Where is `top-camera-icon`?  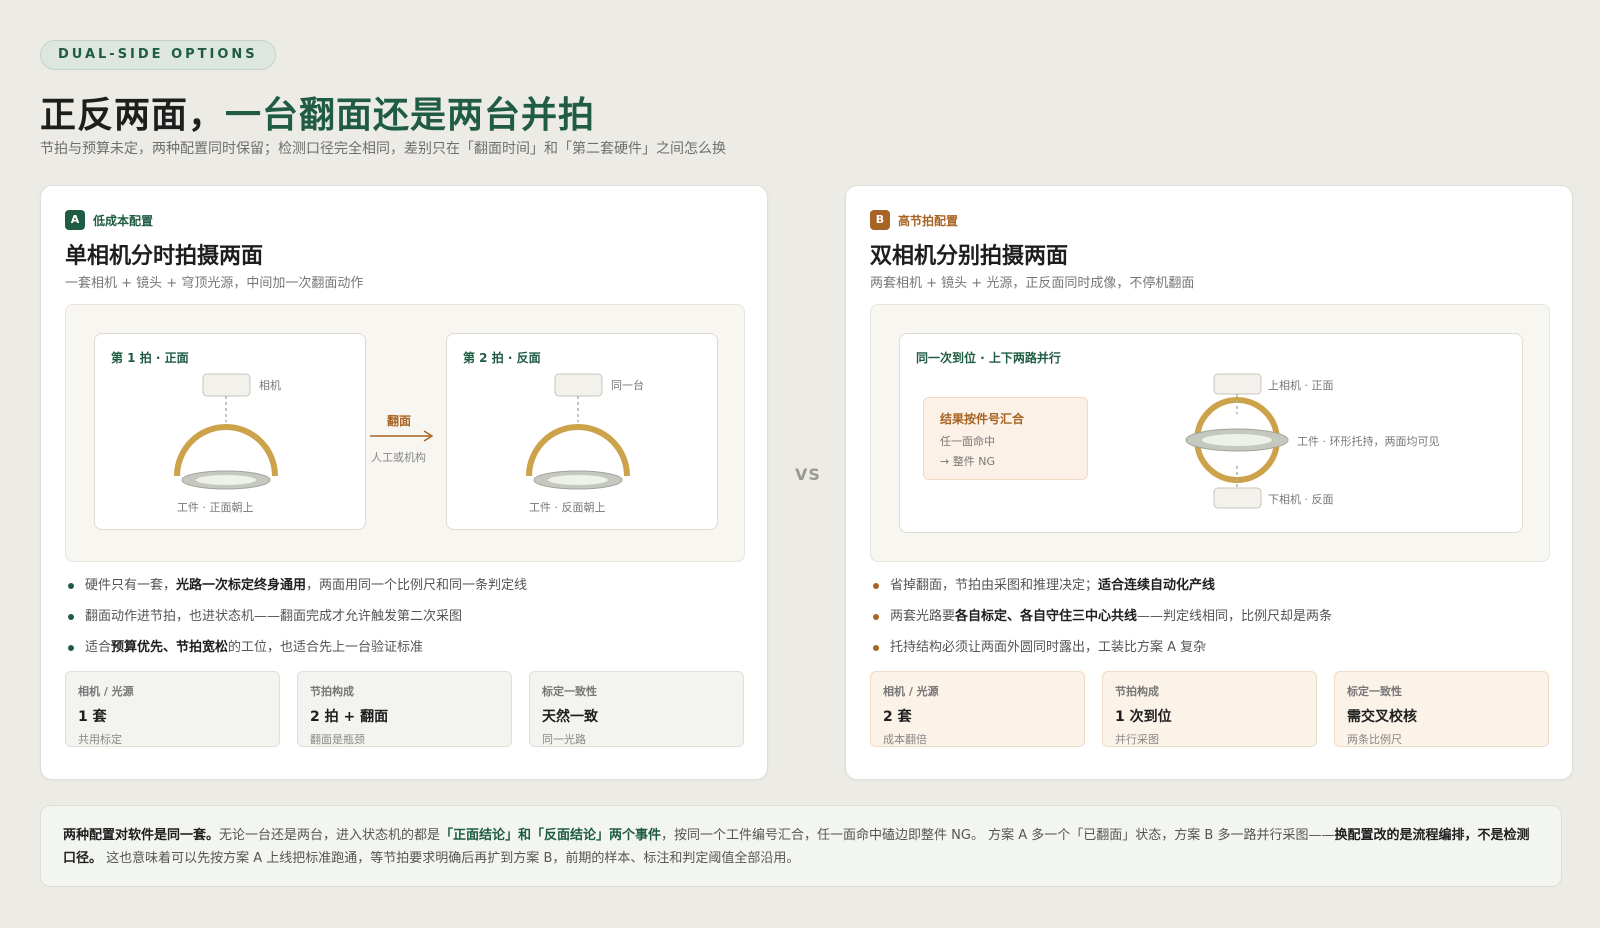
top-camera-icon is located at coordinates (1237, 384).